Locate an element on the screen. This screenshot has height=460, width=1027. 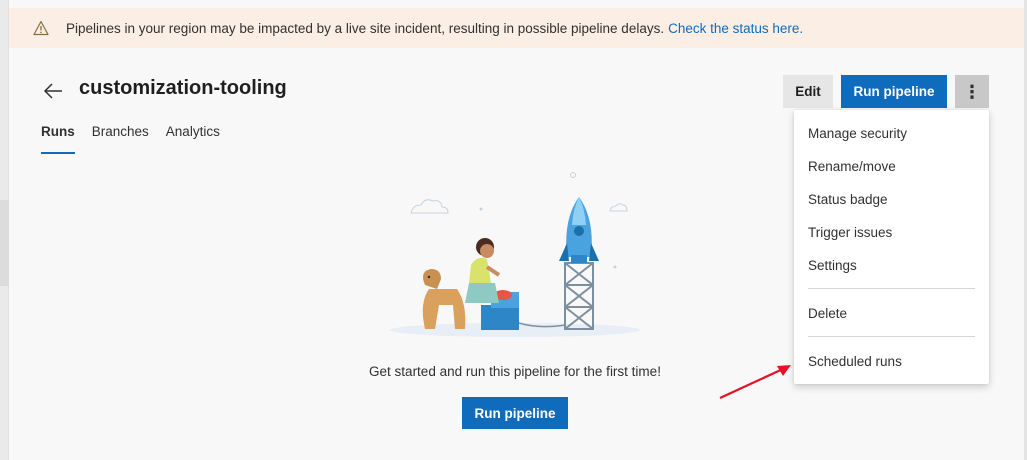
tab-runs: Runs is located at coordinates (58, 139).